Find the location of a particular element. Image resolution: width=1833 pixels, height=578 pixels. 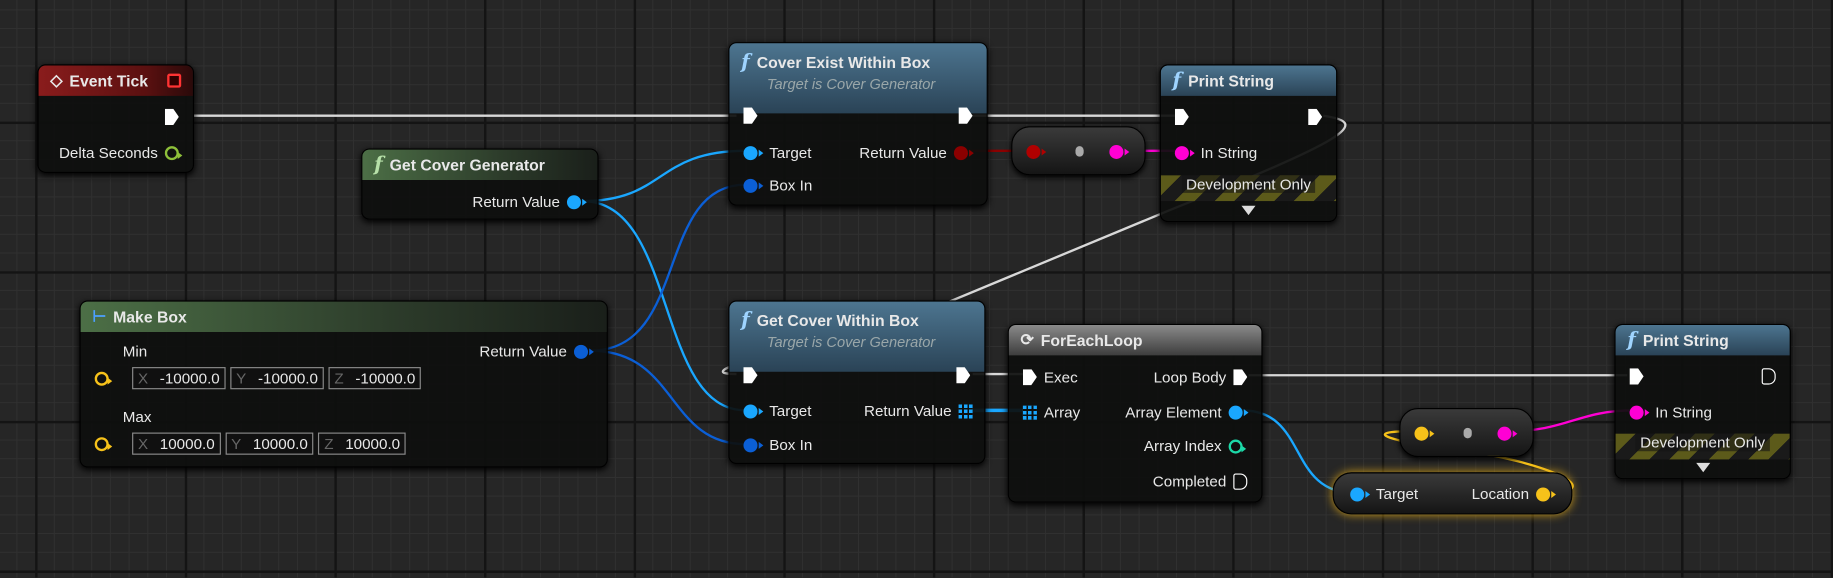

bool-to-string-node is located at coordinates (1078, 151).